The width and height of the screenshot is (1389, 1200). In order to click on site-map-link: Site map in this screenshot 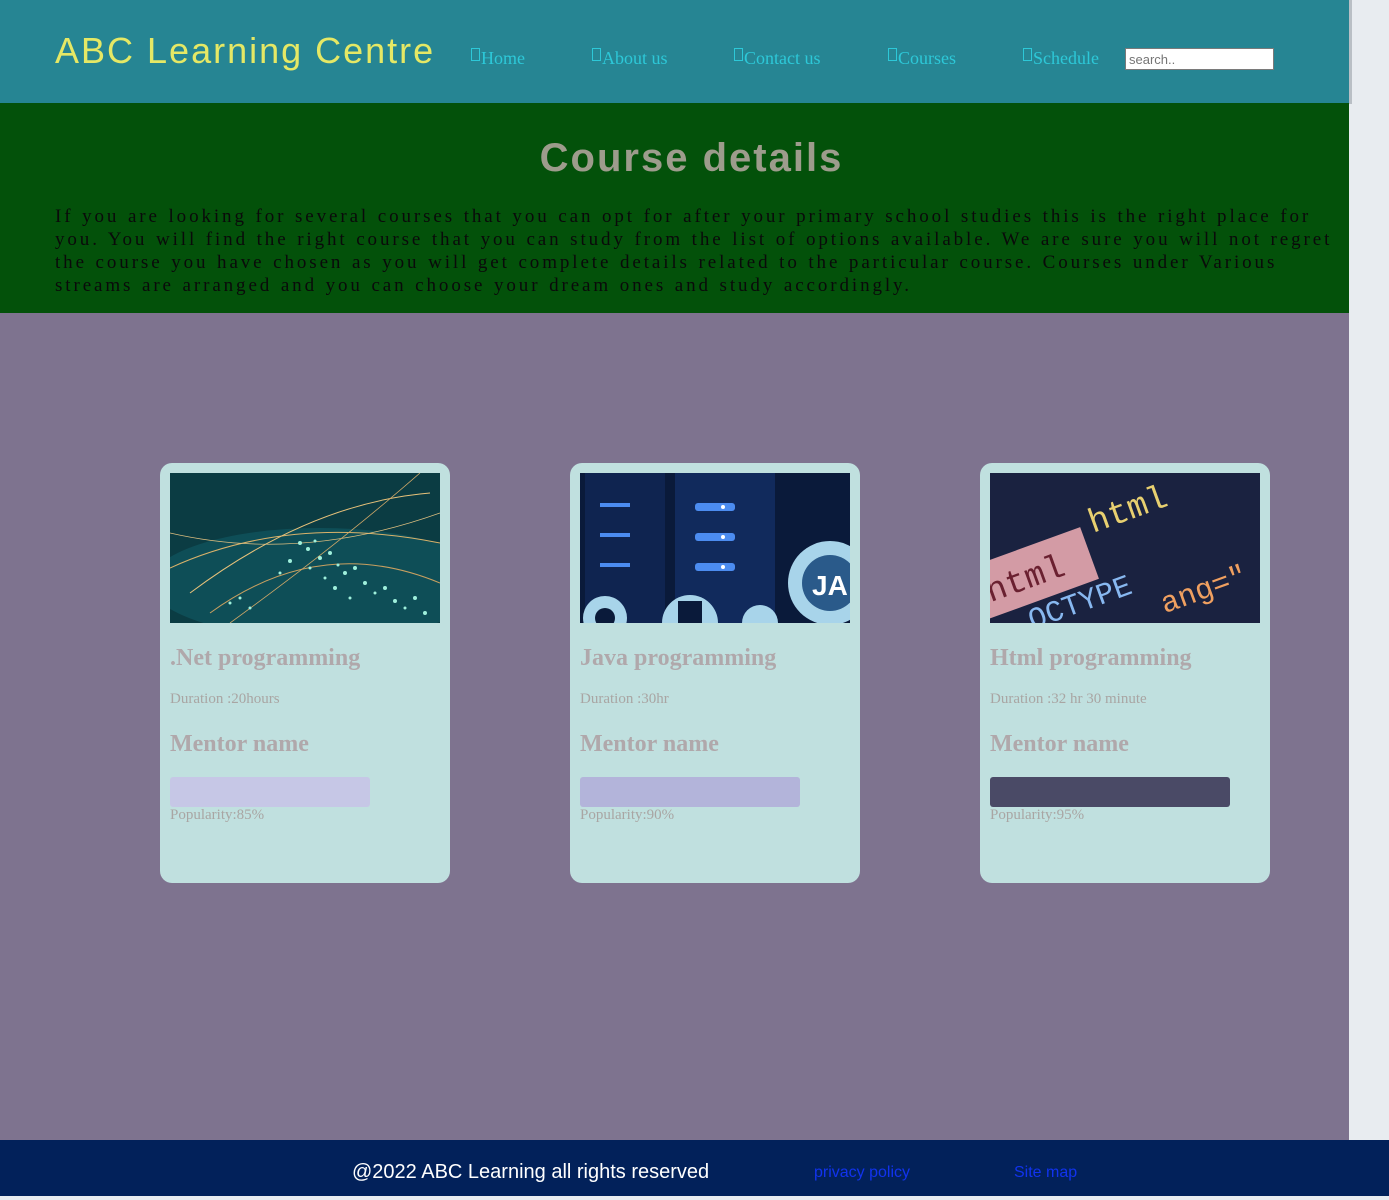, I will do `click(1045, 1173)`.